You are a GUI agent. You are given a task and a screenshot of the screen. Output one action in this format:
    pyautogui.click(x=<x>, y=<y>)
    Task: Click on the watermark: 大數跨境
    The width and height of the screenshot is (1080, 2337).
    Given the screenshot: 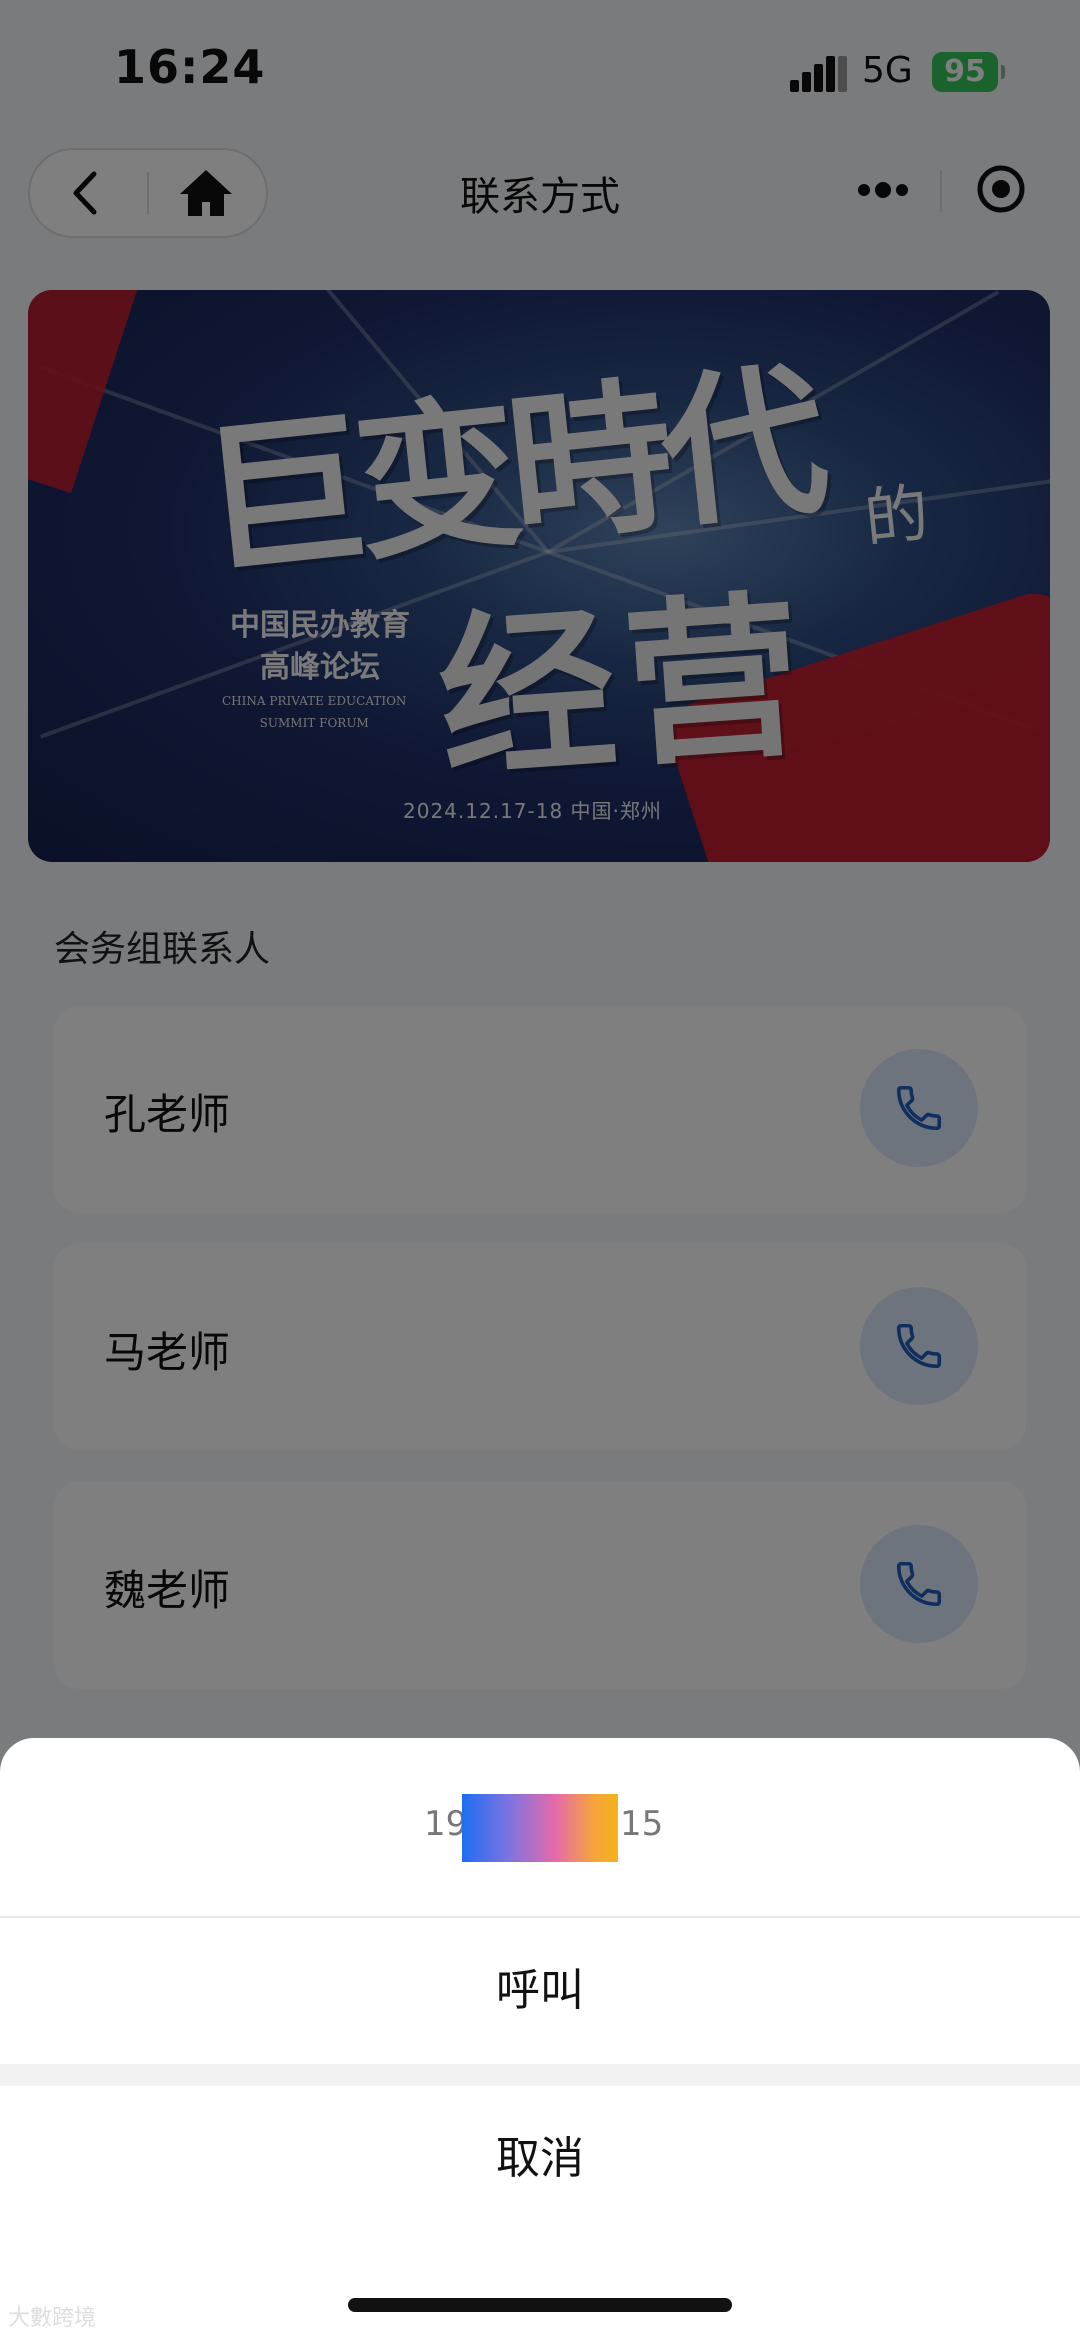 What is the action you would take?
    pyautogui.click(x=52, y=2318)
    